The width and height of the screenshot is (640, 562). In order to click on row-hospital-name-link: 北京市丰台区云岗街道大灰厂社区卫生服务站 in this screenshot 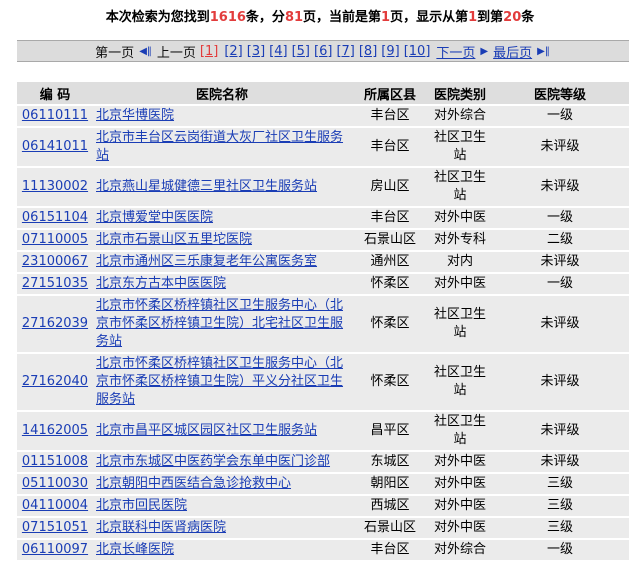, I will do `click(219, 146)`.